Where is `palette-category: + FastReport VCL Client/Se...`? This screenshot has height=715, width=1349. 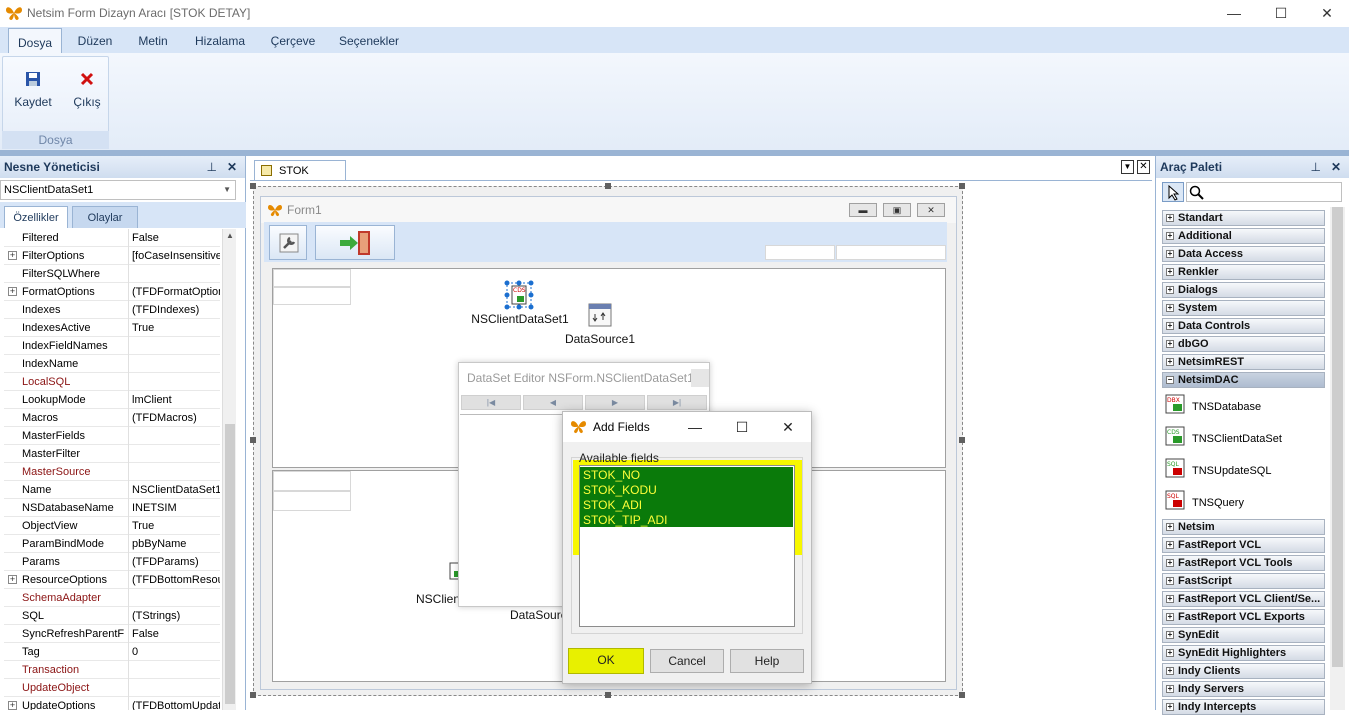
palette-category: + FastReport VCL Client/Se... is located at coordinates (1243, 599).